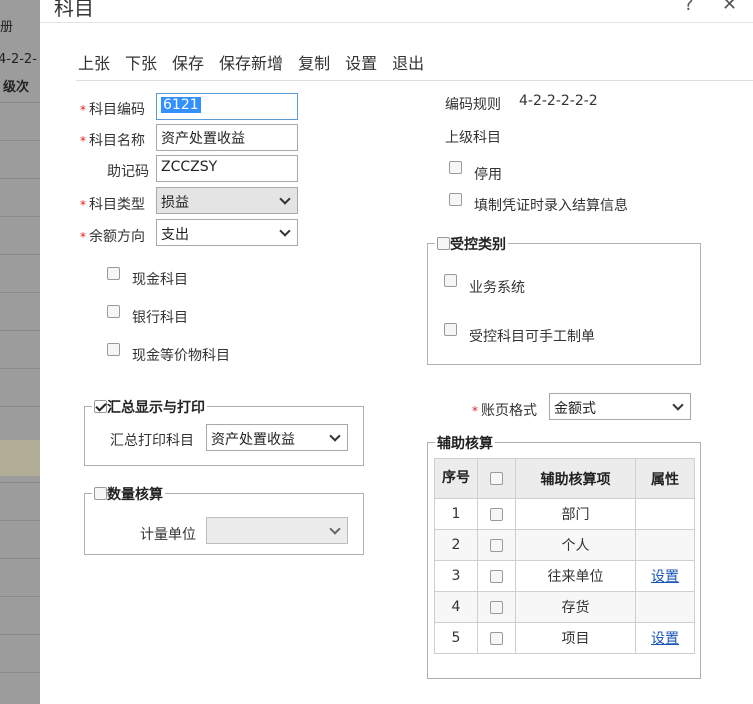 The image size is (753, 704). Describe the element at coordinates (227, 168) in the screenshot. I see `mnemonic-input: ZCCZSY` at that location.